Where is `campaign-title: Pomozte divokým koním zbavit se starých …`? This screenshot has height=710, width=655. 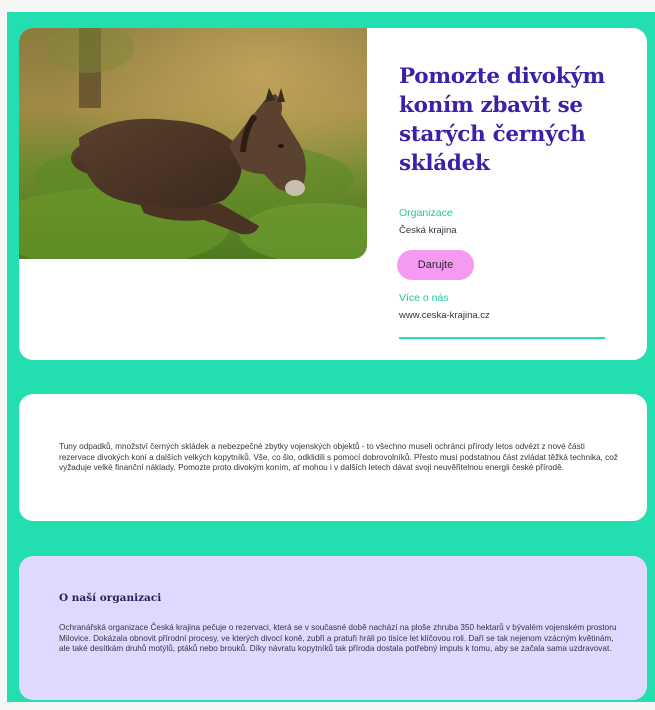 campaign-title: Pomozte divokým koním zbavit se starých … is located at coordinates (502, 120).